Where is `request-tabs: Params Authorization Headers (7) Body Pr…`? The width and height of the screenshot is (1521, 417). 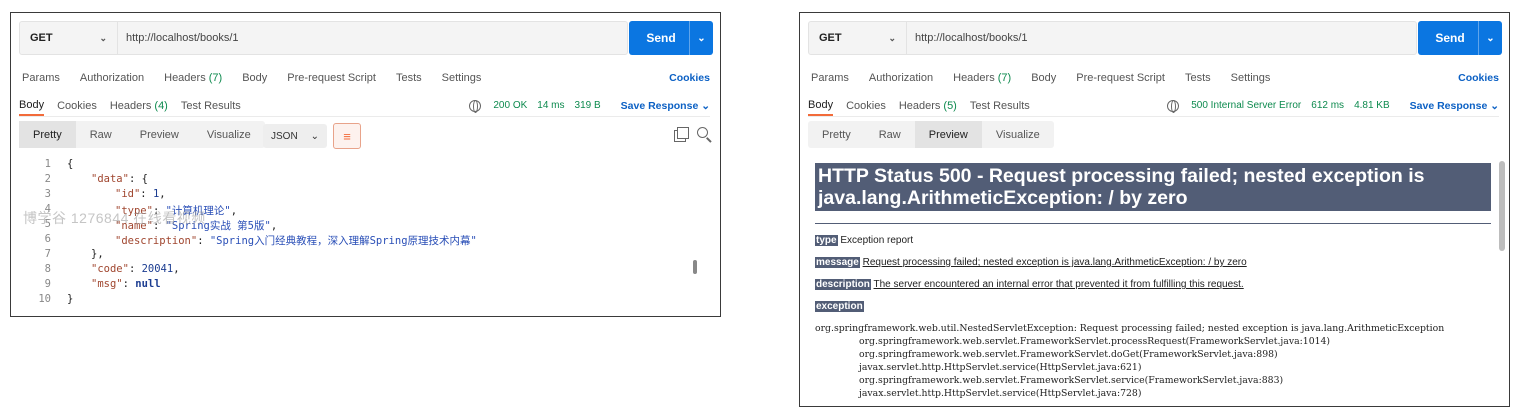 request-tabs: Params Authorization Headers (7) Body Pr… is located at coordinates (366, 78).